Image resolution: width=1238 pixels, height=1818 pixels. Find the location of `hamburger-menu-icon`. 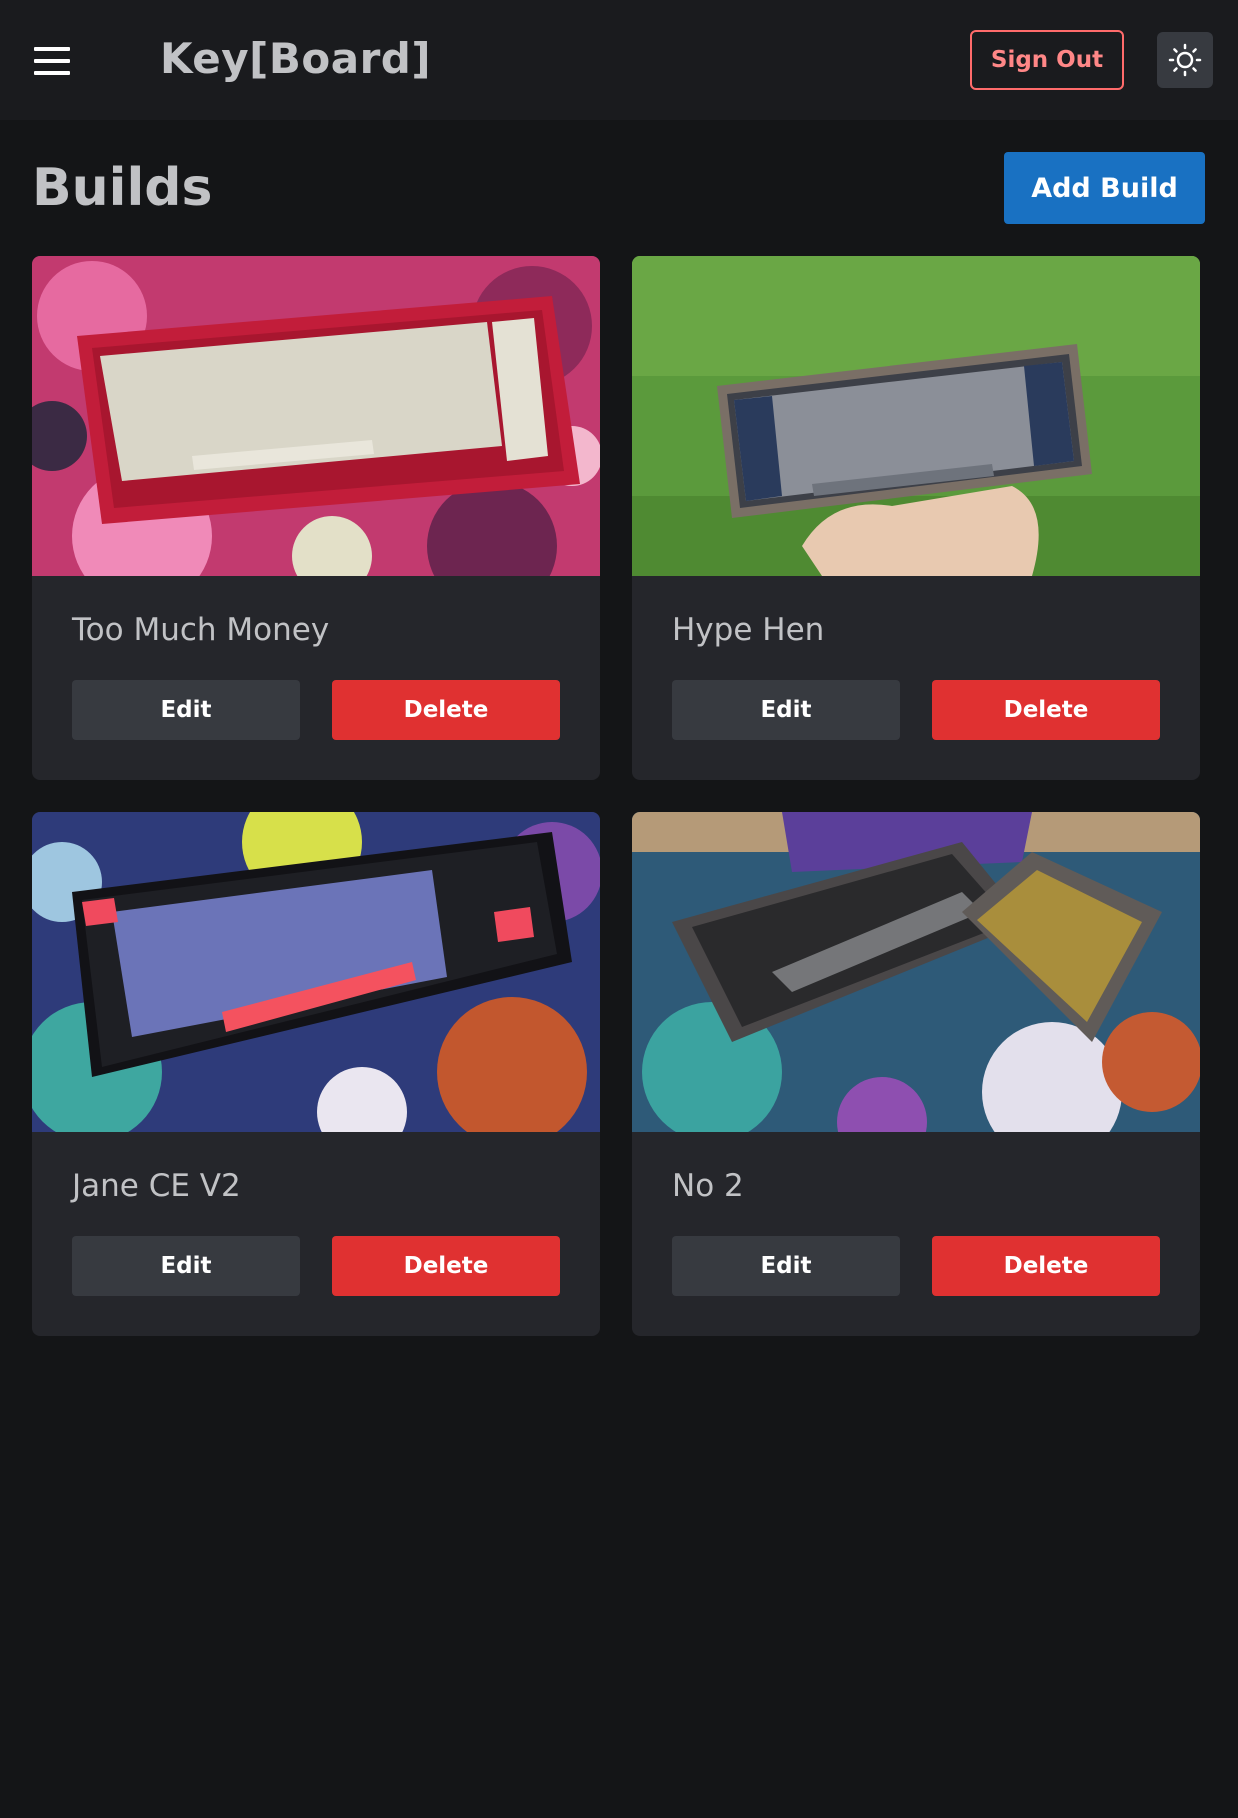

hamburger-menu-icon is located at coordinates (52, 61).